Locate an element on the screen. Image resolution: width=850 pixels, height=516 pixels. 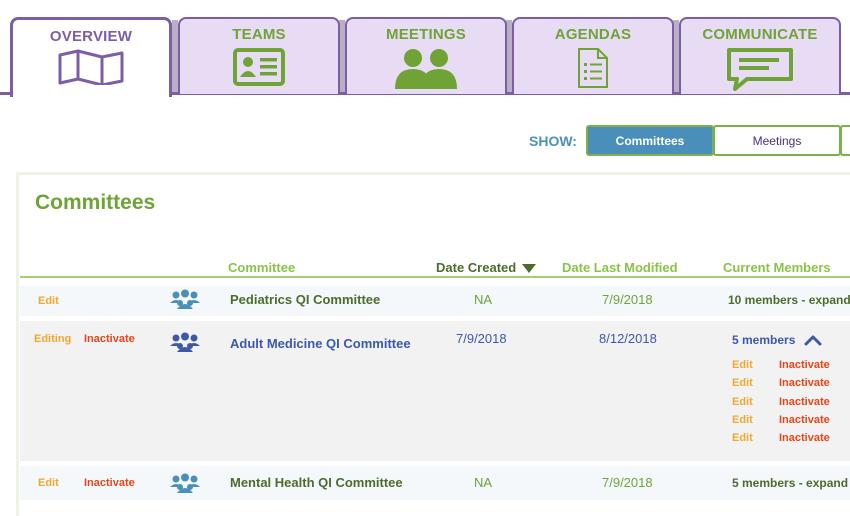
column-header-members: Current Members is located at coordinates (777, 267).